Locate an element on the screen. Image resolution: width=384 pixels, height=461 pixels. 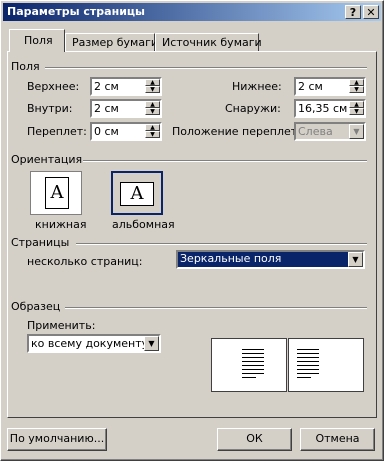
tab-paper-source-label: Источник бумаги is located at coordinates (212, 42).